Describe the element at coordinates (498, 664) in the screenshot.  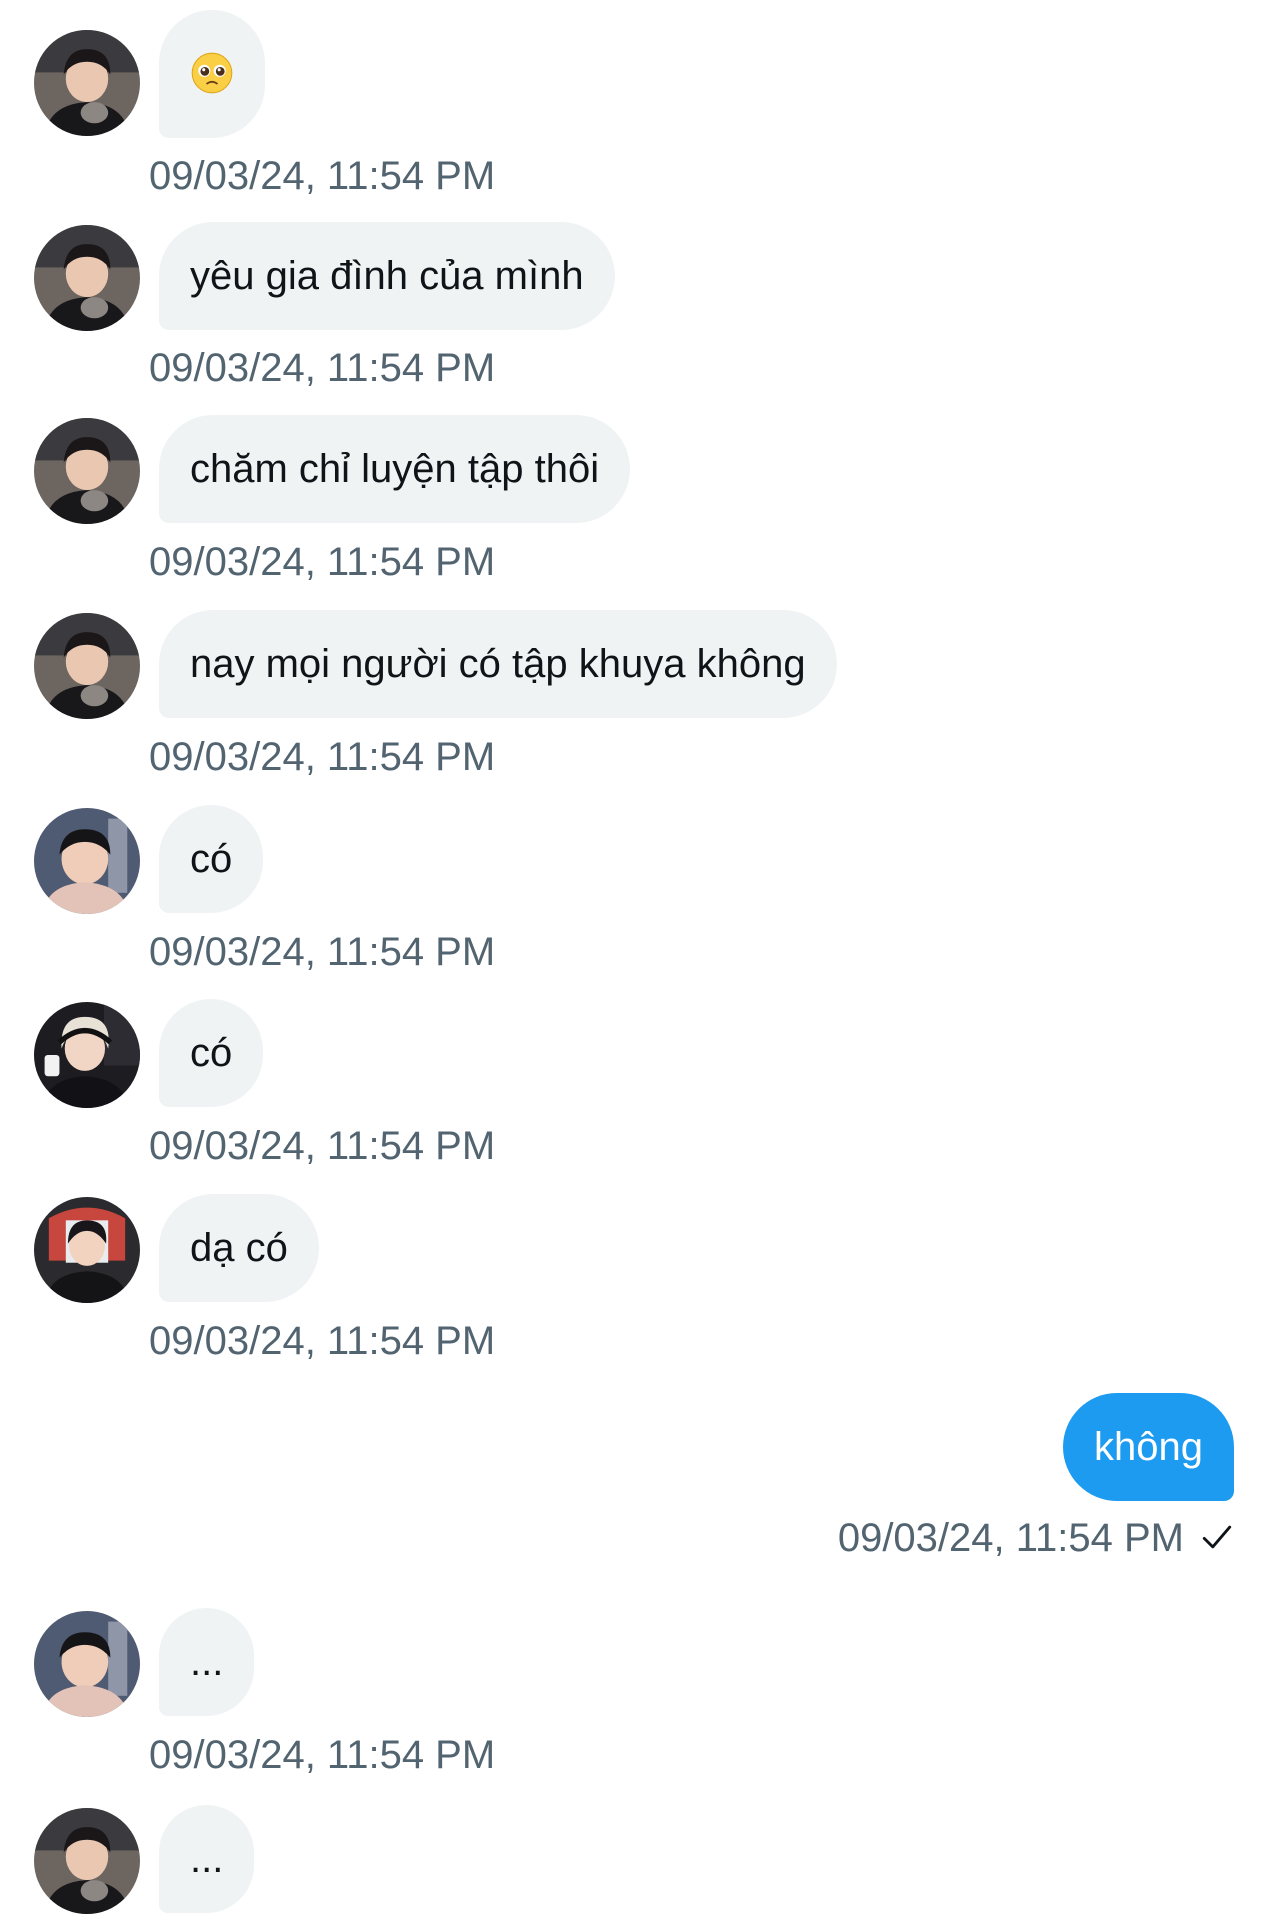
I see `message-bubble: nay mọi người có tập khuya không` at that location.